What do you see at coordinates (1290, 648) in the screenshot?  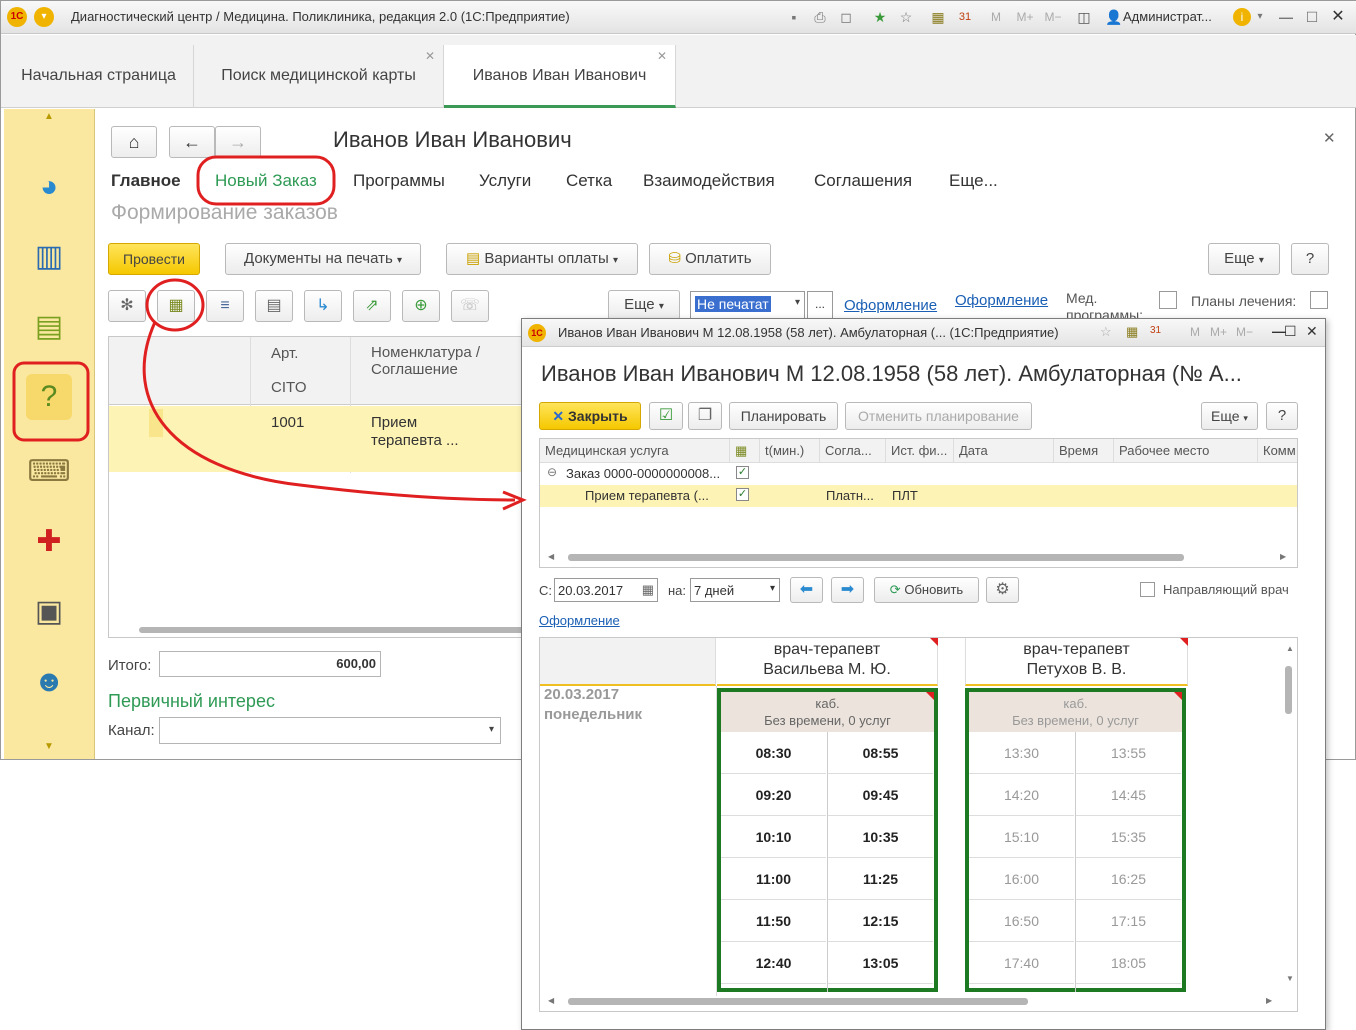 I see `scroll-up-icon: ▲` at bounding box center [1290, 648].